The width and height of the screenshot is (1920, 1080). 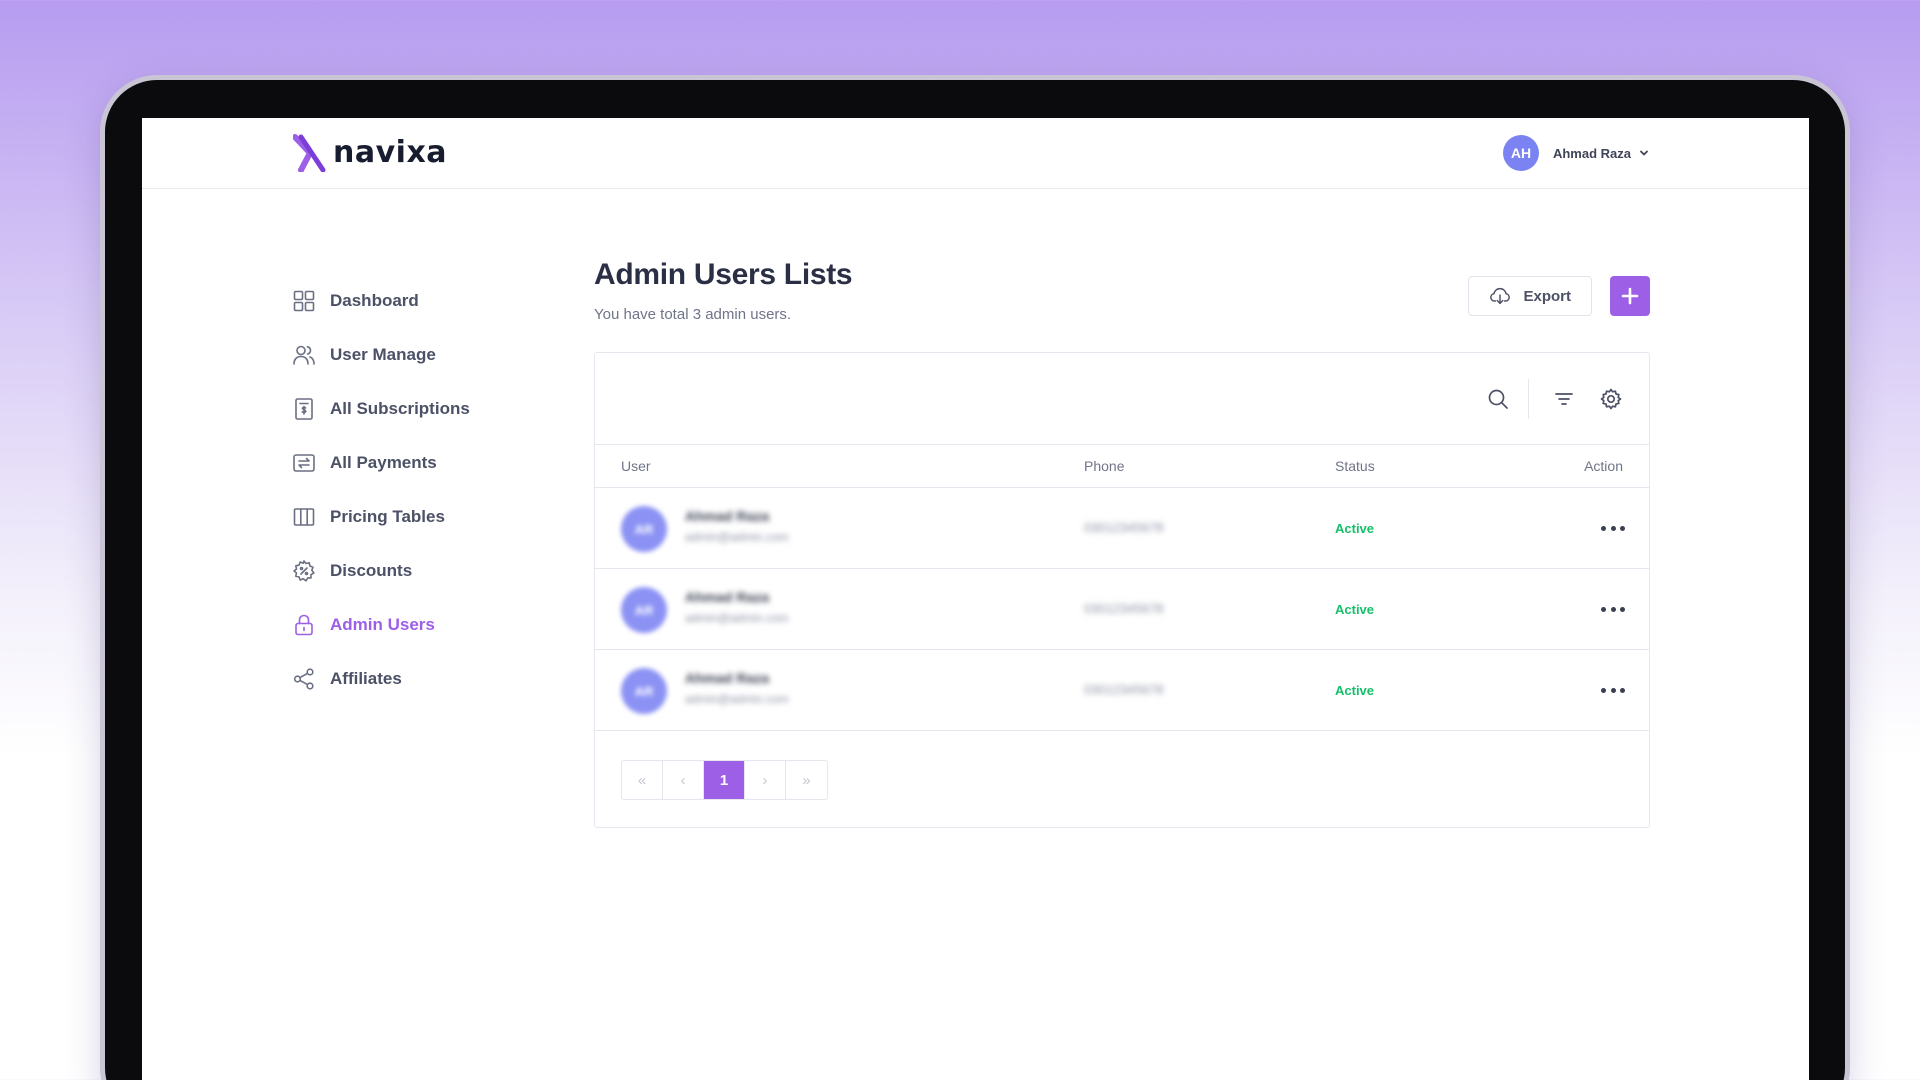 I want to click on chevron-down-icon, so click(x=1644, y=153).